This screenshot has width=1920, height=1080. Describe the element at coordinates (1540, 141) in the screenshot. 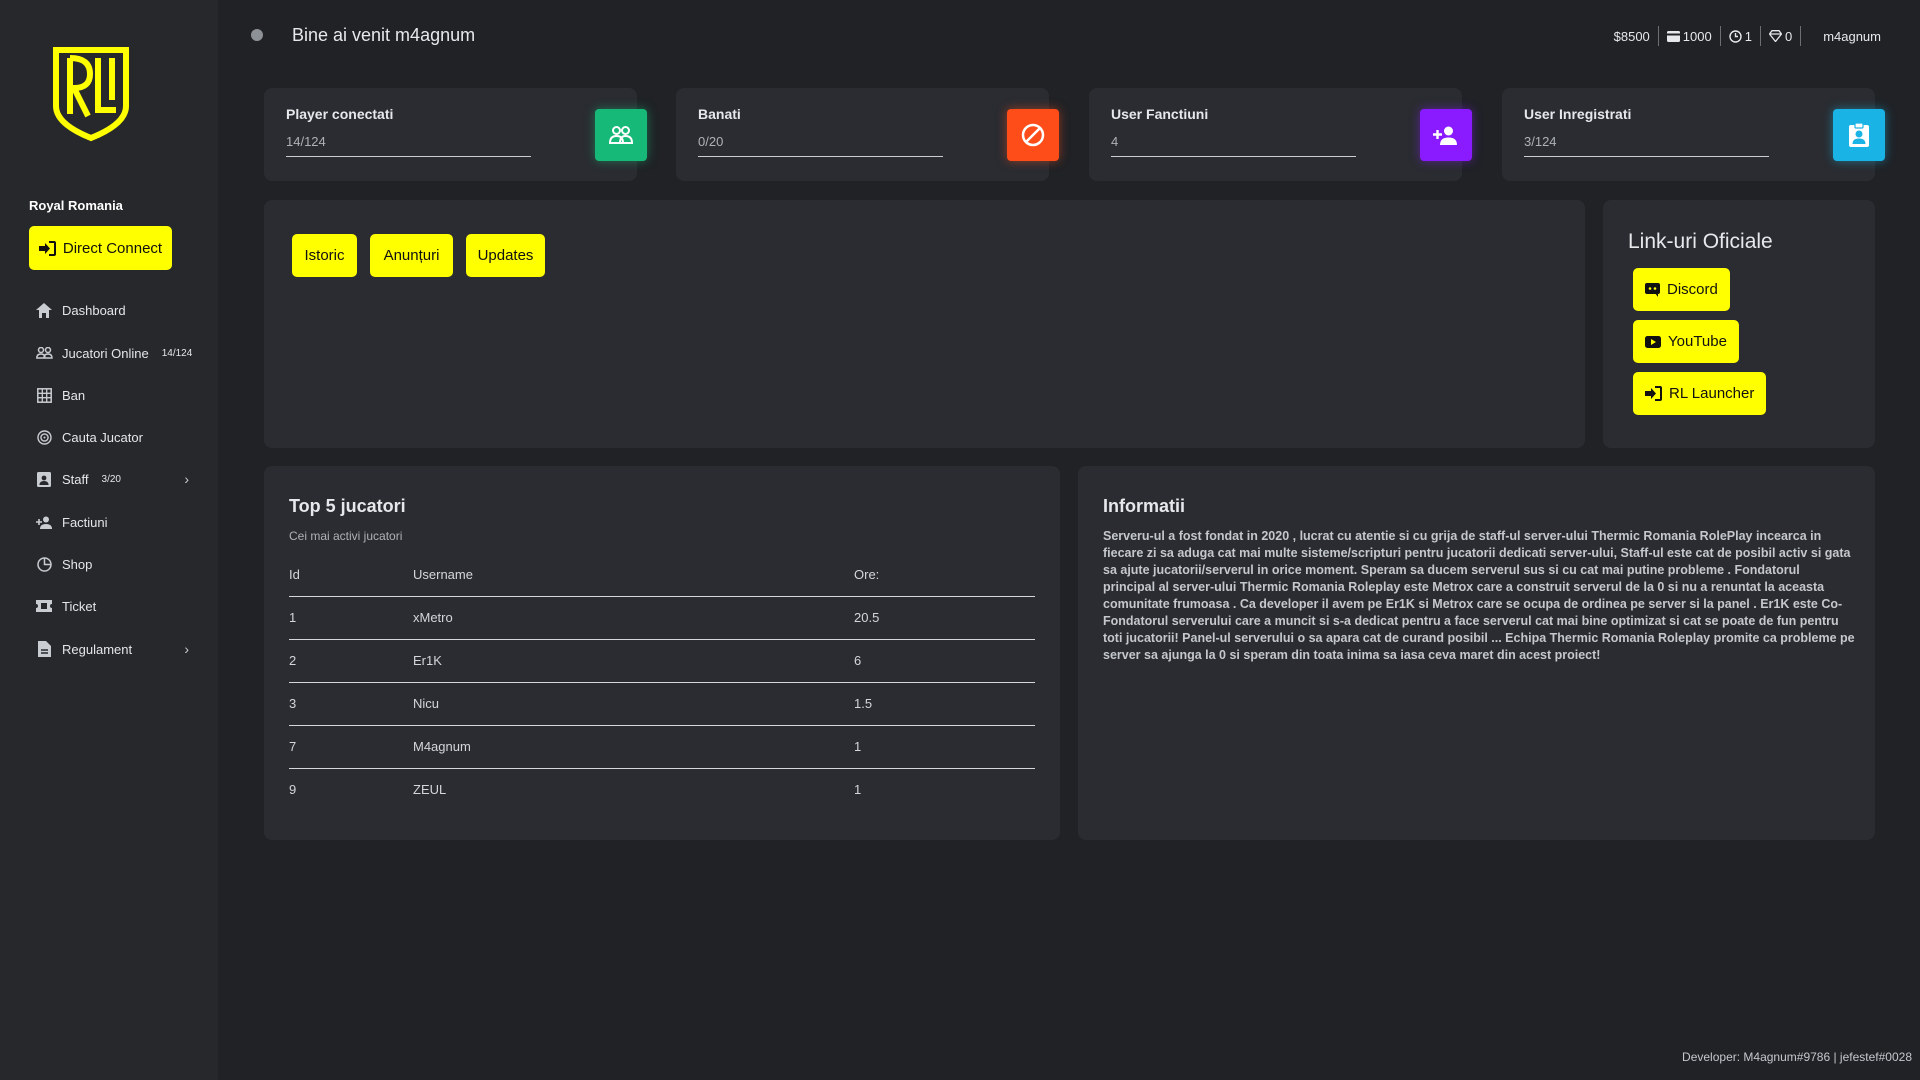

I see `stat-value: 3/124` at that location.